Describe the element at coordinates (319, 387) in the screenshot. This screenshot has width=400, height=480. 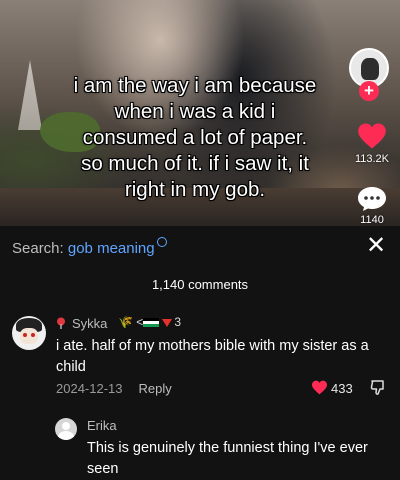
I see `comment-like-heart-icon` at that location.